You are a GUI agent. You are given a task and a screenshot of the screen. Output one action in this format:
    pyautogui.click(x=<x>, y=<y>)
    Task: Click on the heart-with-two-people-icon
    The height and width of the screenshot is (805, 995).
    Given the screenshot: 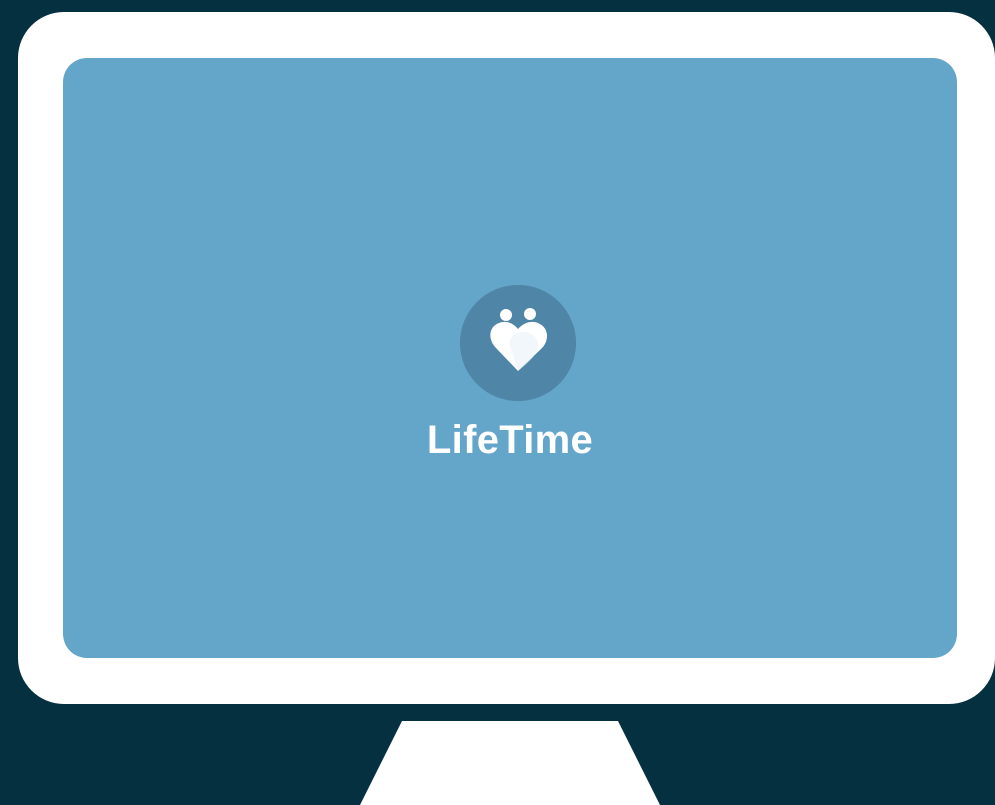 What is the action you would take?
    pyautogui.click(x=518, y=343)
    